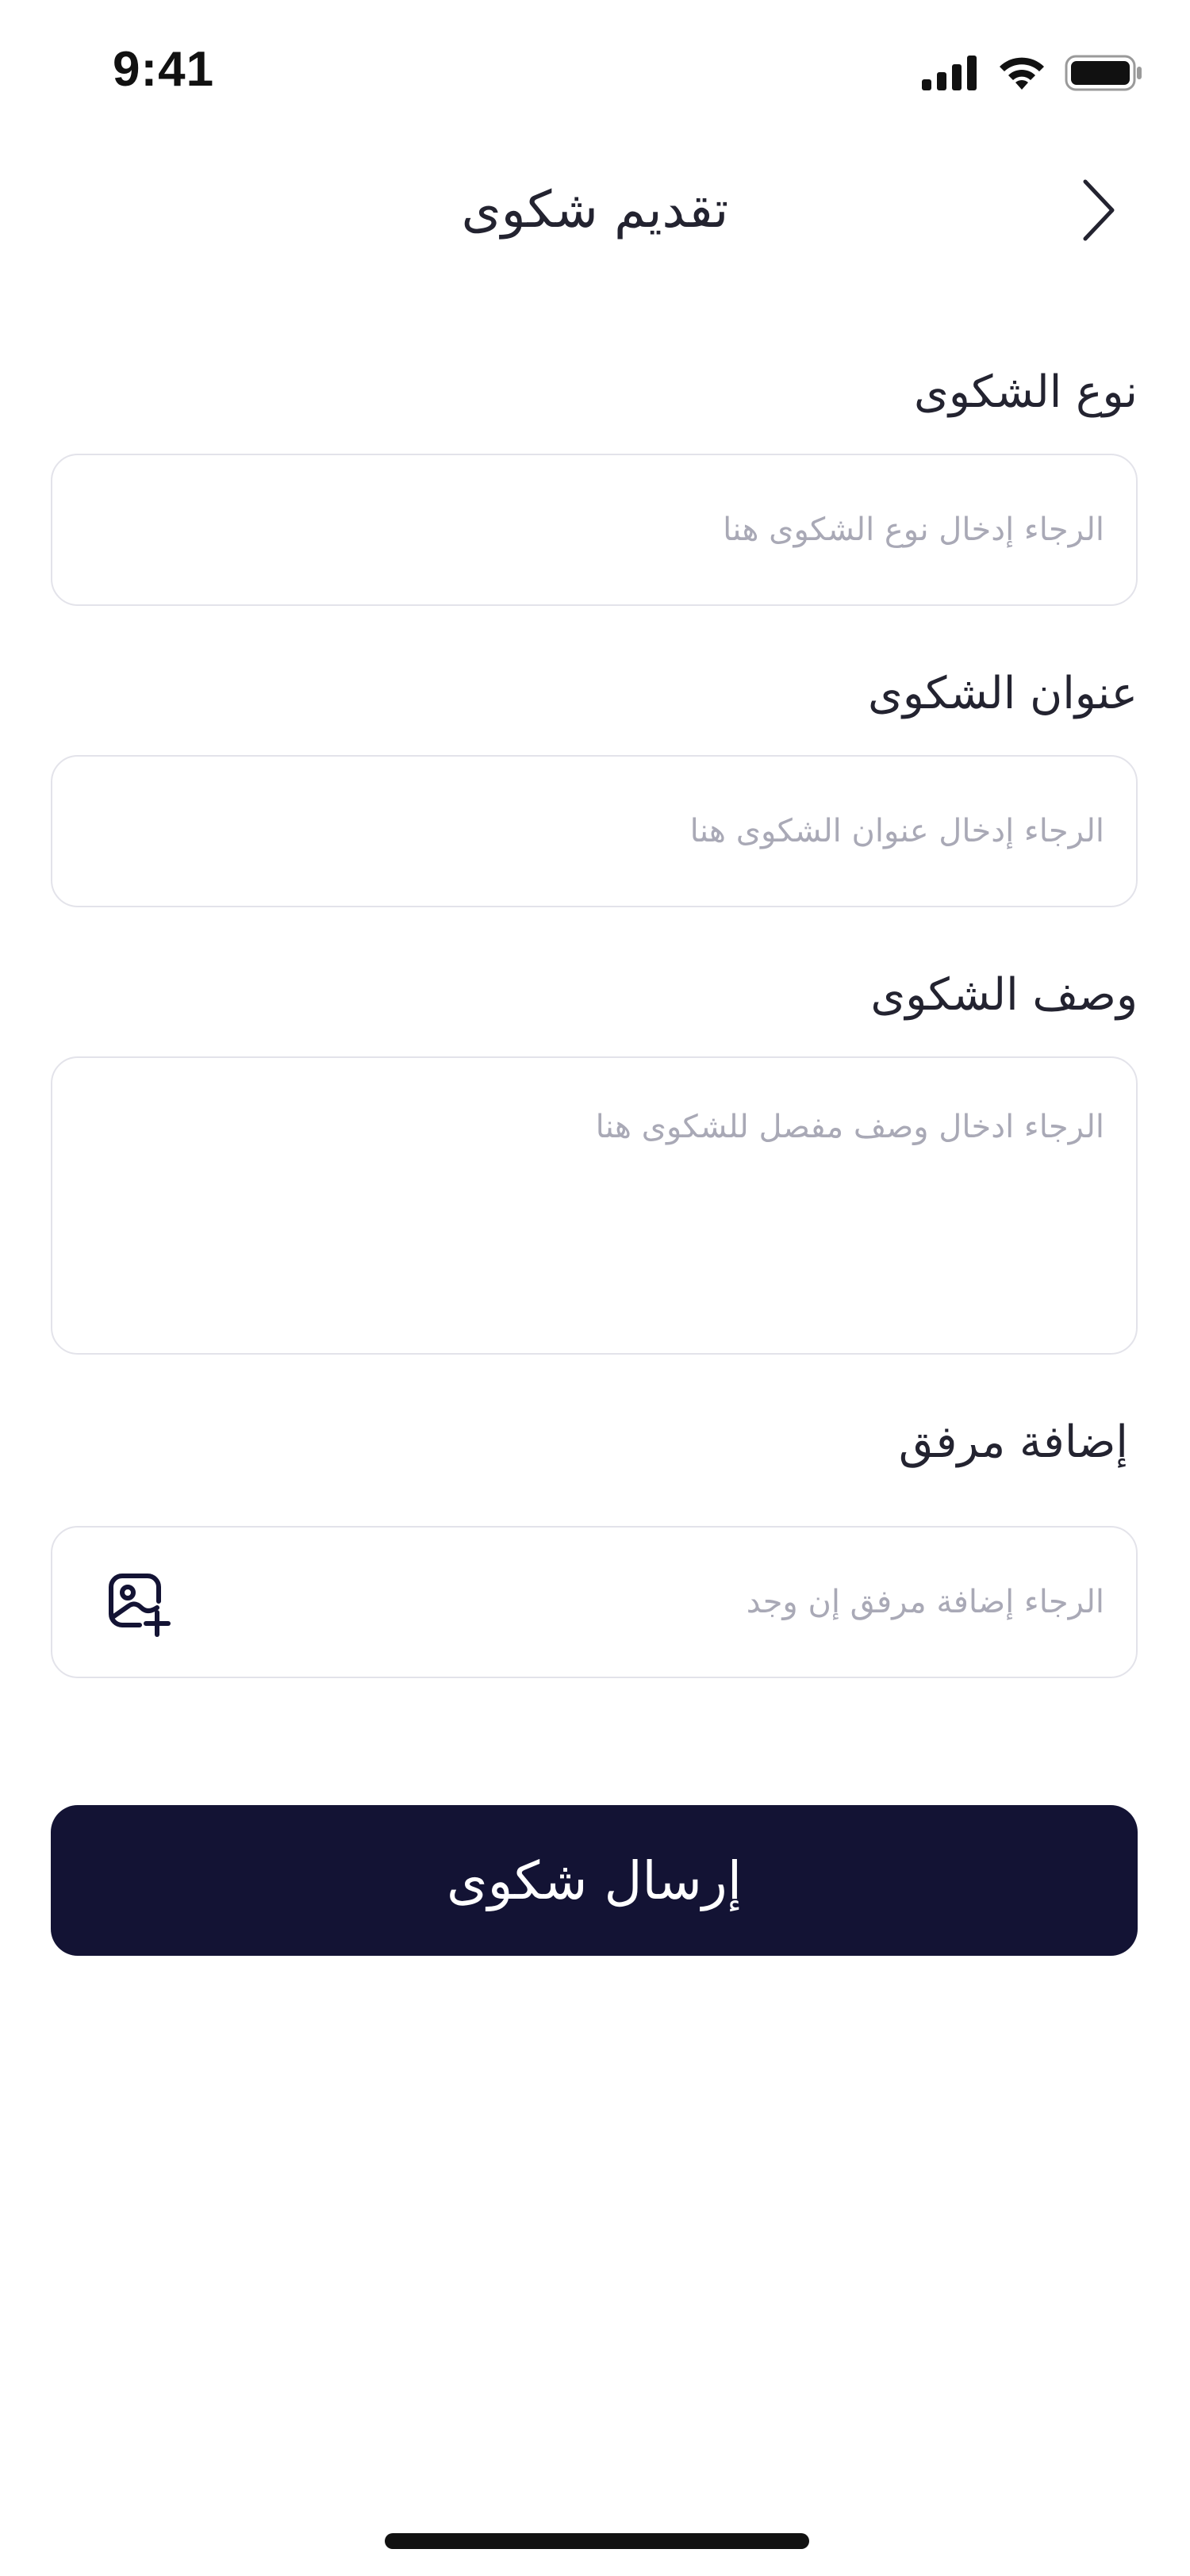  I want to click on header: تقديم شكوى, so click(595, 210).